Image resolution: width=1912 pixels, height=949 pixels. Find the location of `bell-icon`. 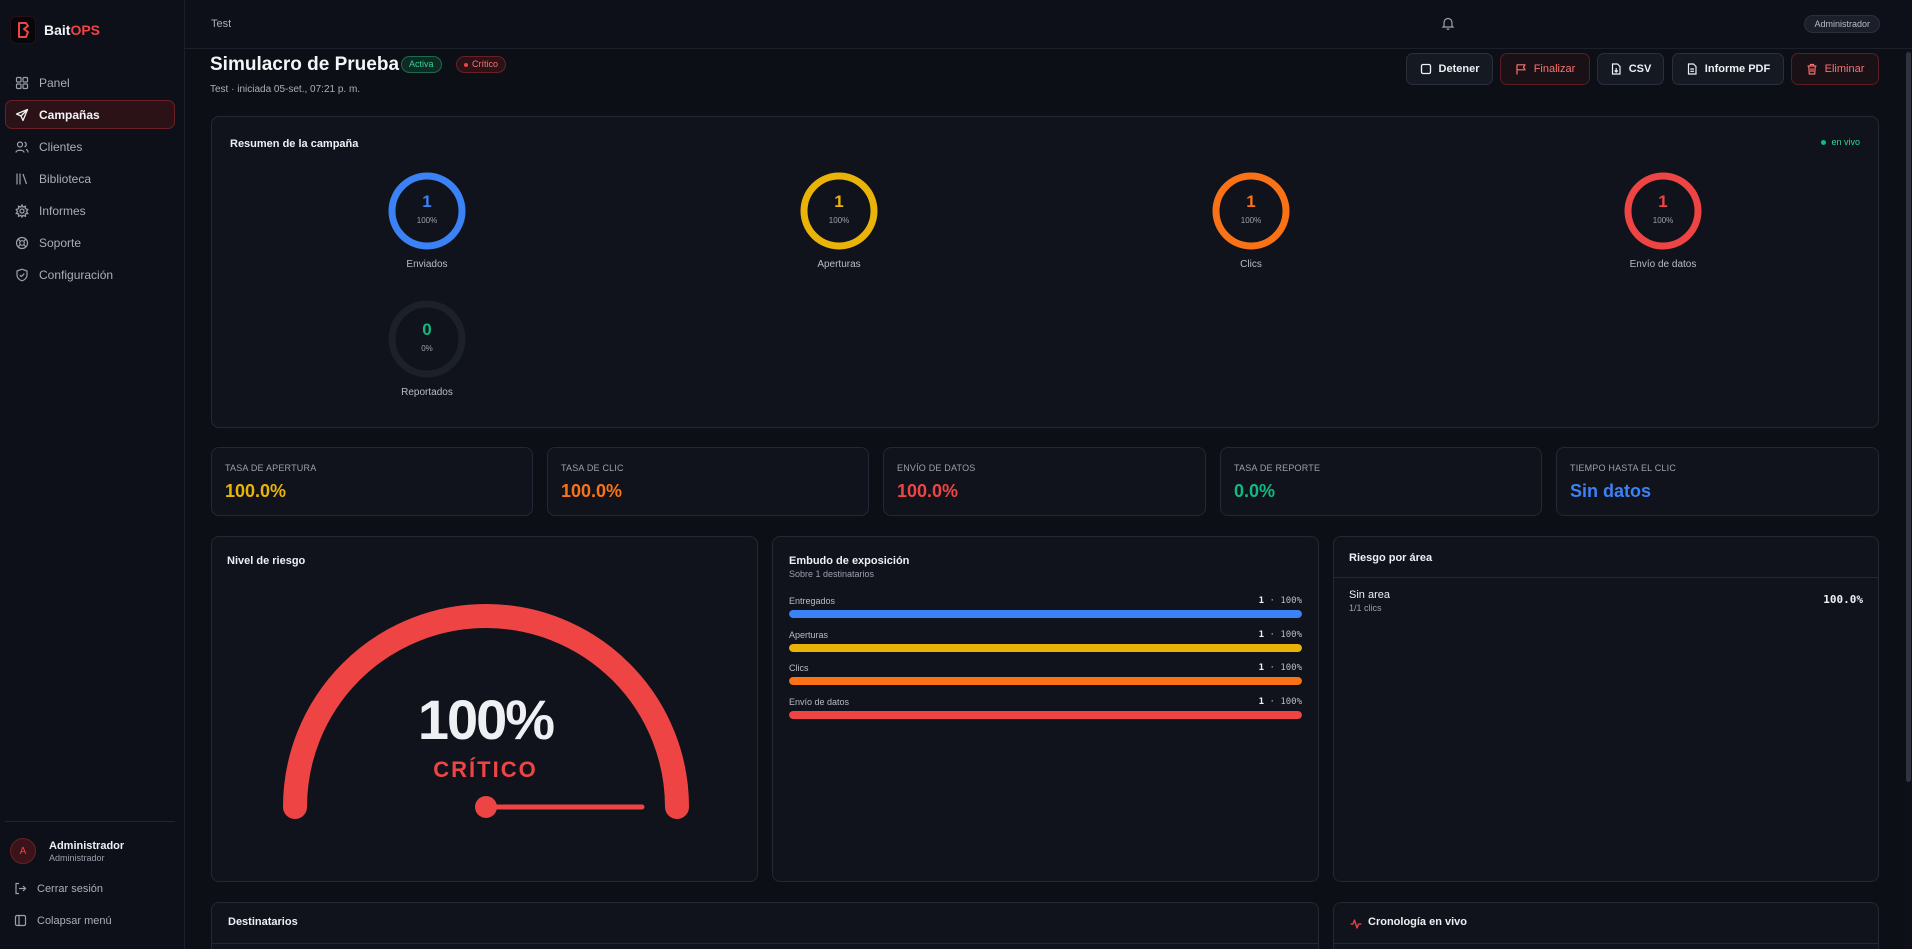

bell-icon is located at coordinates (1448, 23).